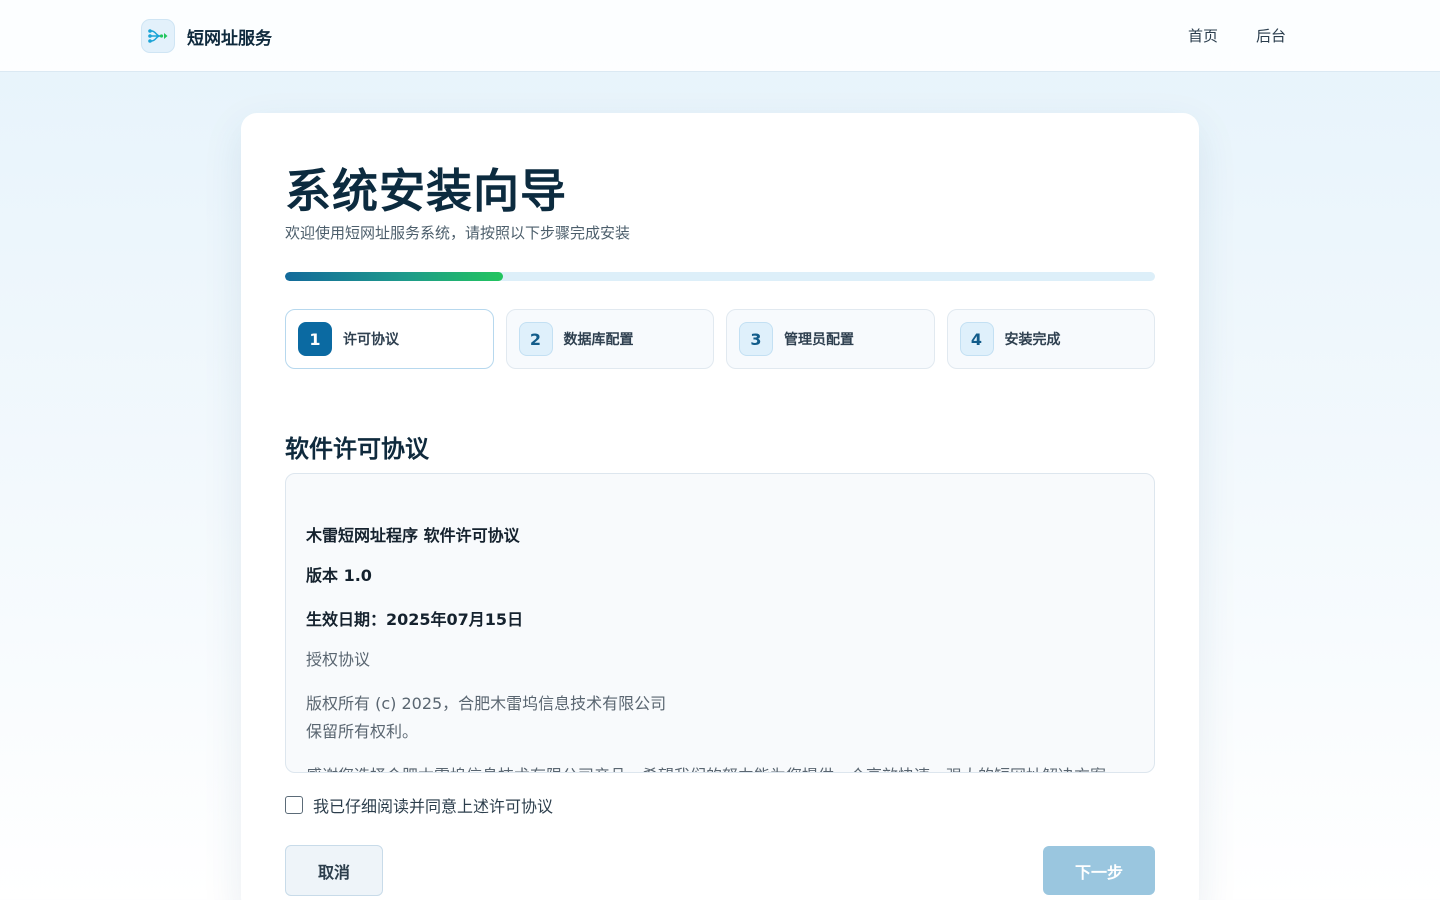  I want to click on step-admin: 3 管理员配置, so click(830, 339).